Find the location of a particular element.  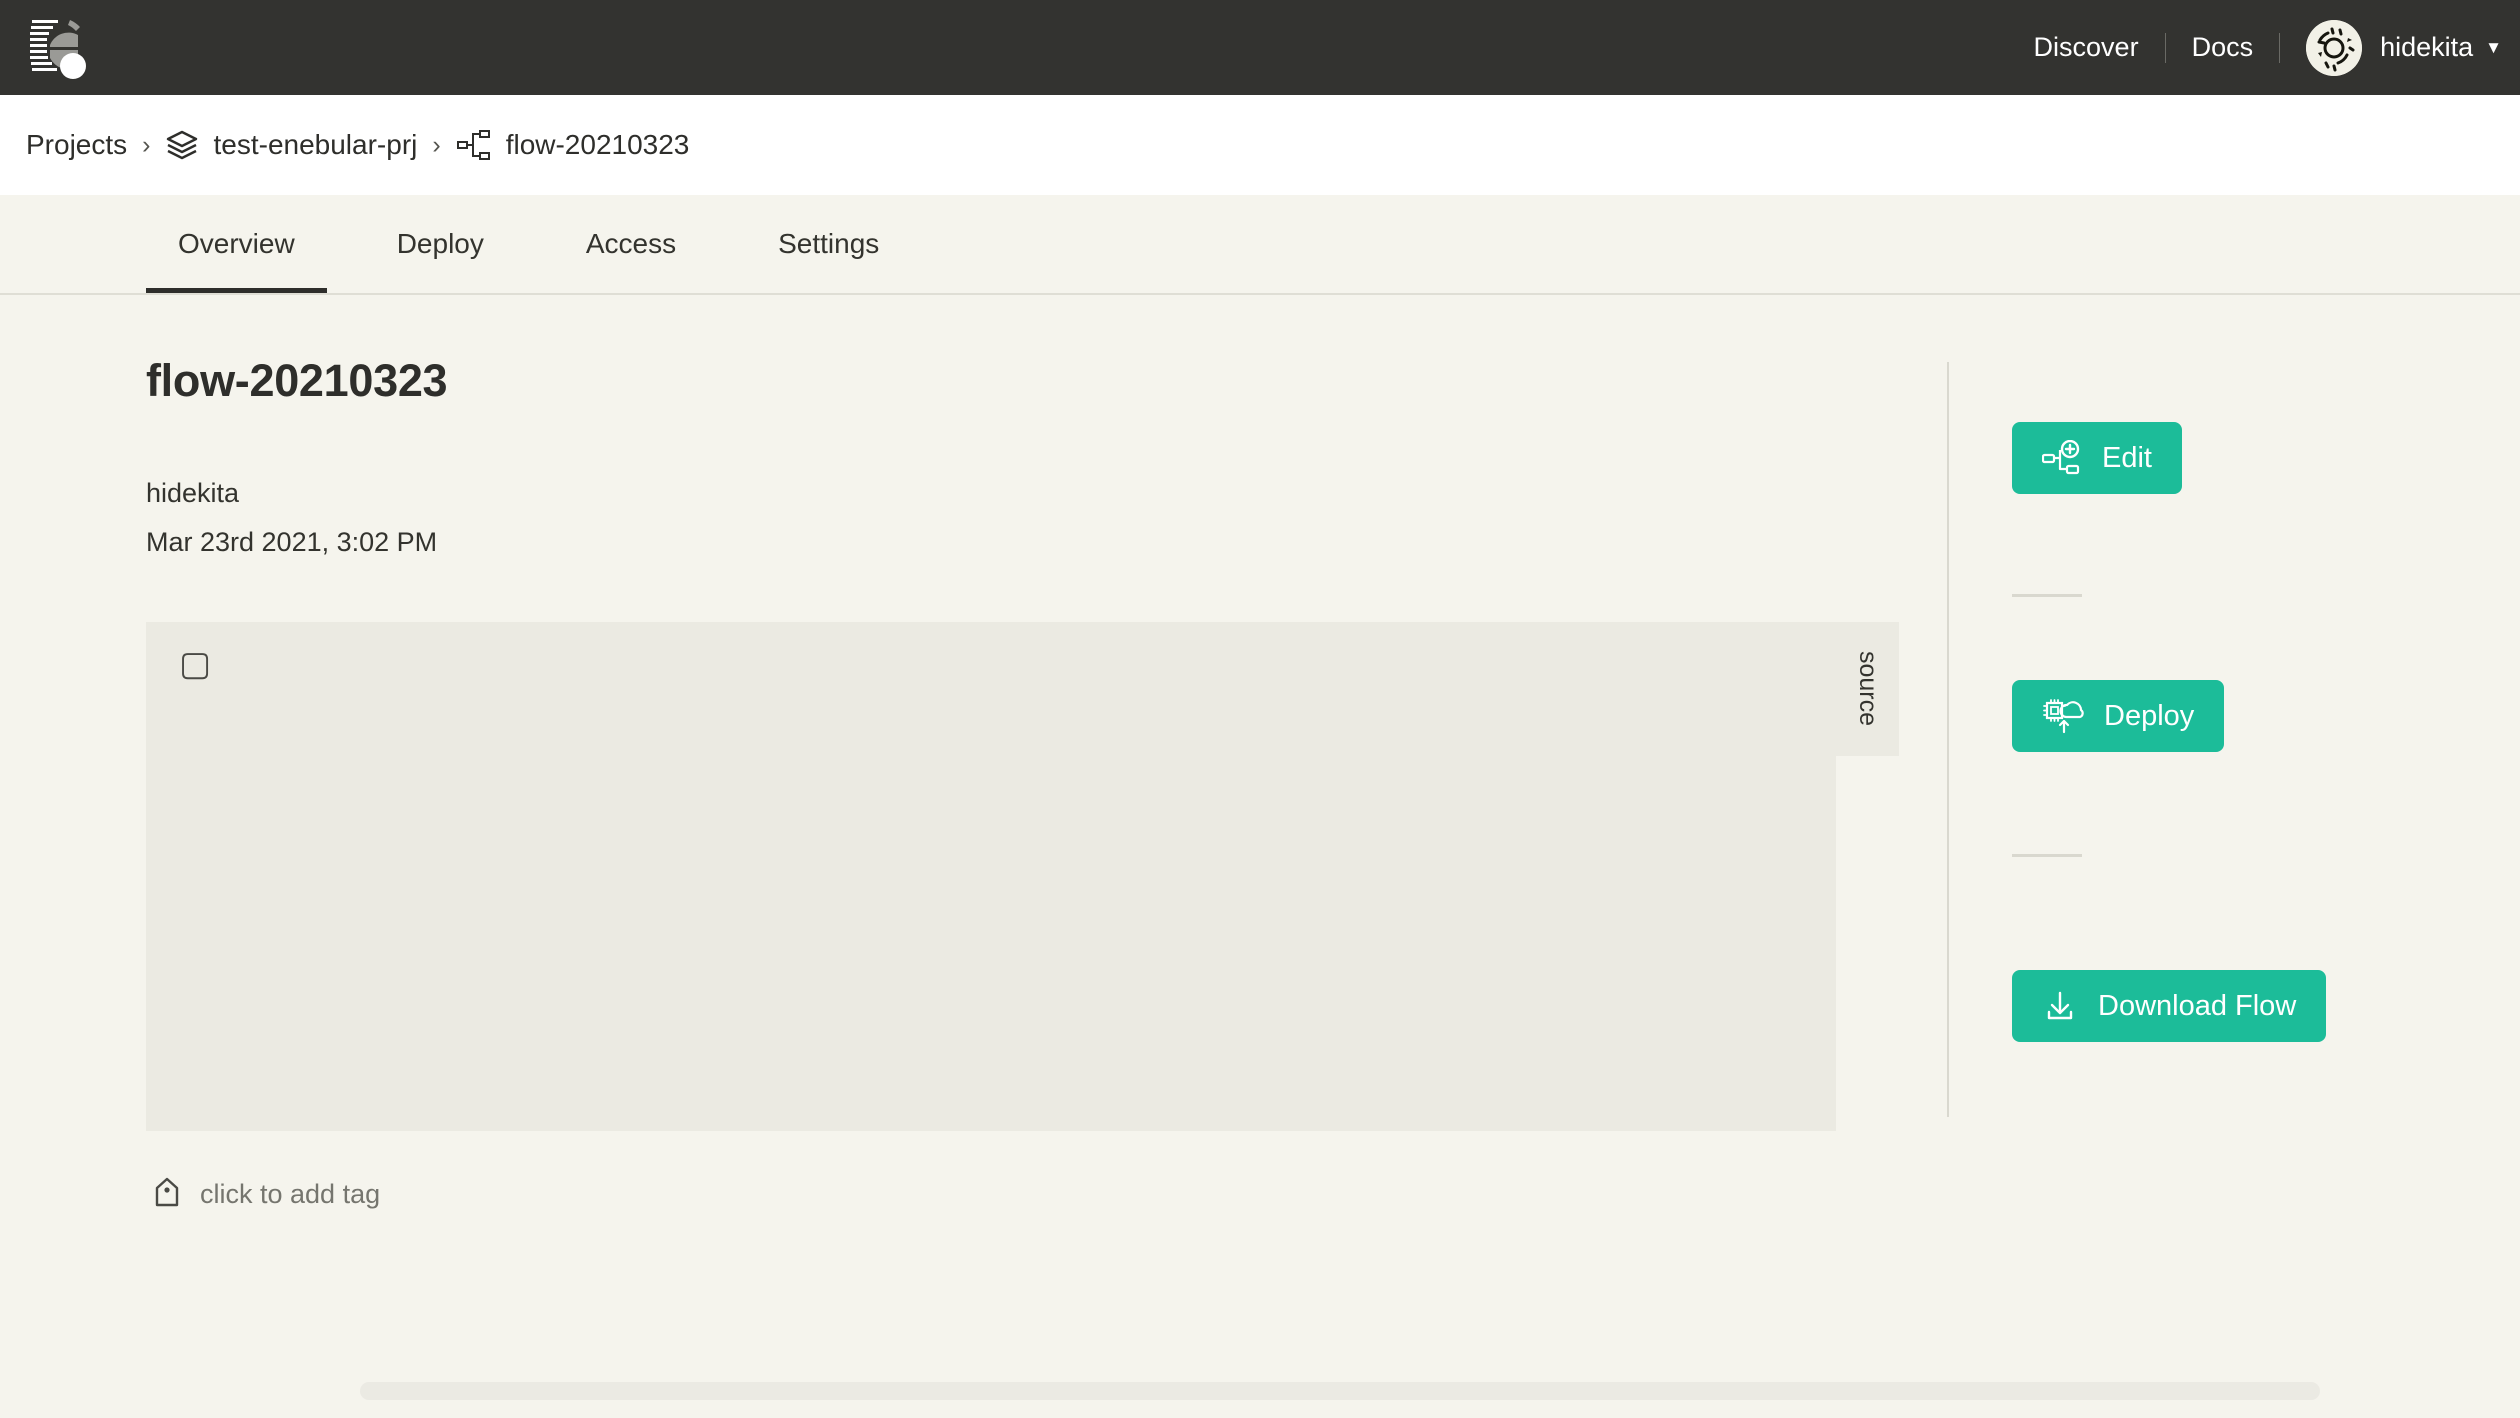

missing-glyph-placeholder: ▢ is located at coordinates (195, 664).